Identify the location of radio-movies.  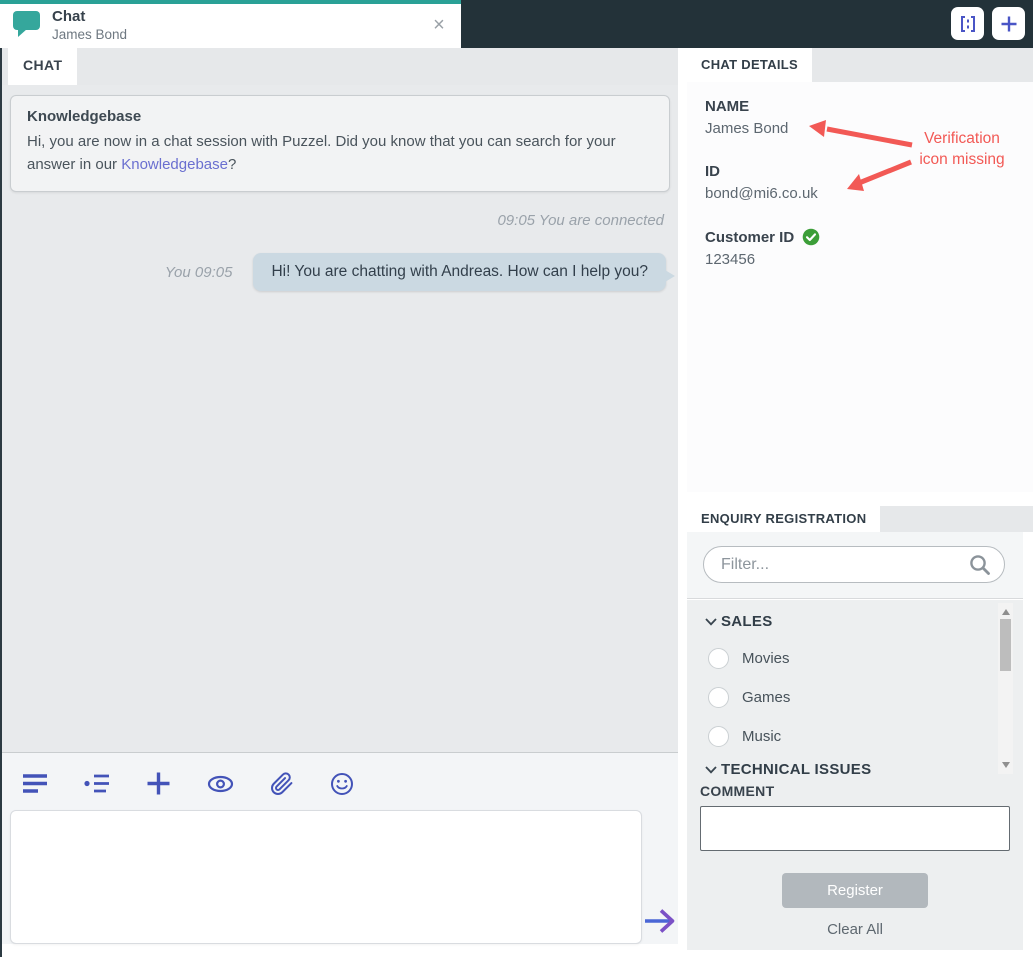
(718, 658).